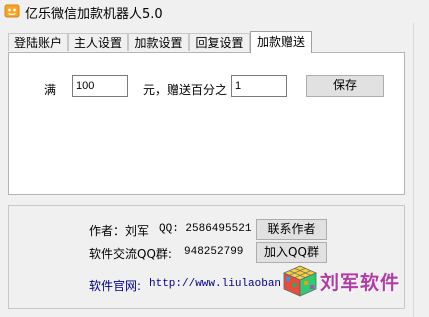 The image size is (429, 317). Describe the element at coordinates (185, 90) in the screenshot. I see `bonus-percent-label: 元，赠送百分之` at that location.